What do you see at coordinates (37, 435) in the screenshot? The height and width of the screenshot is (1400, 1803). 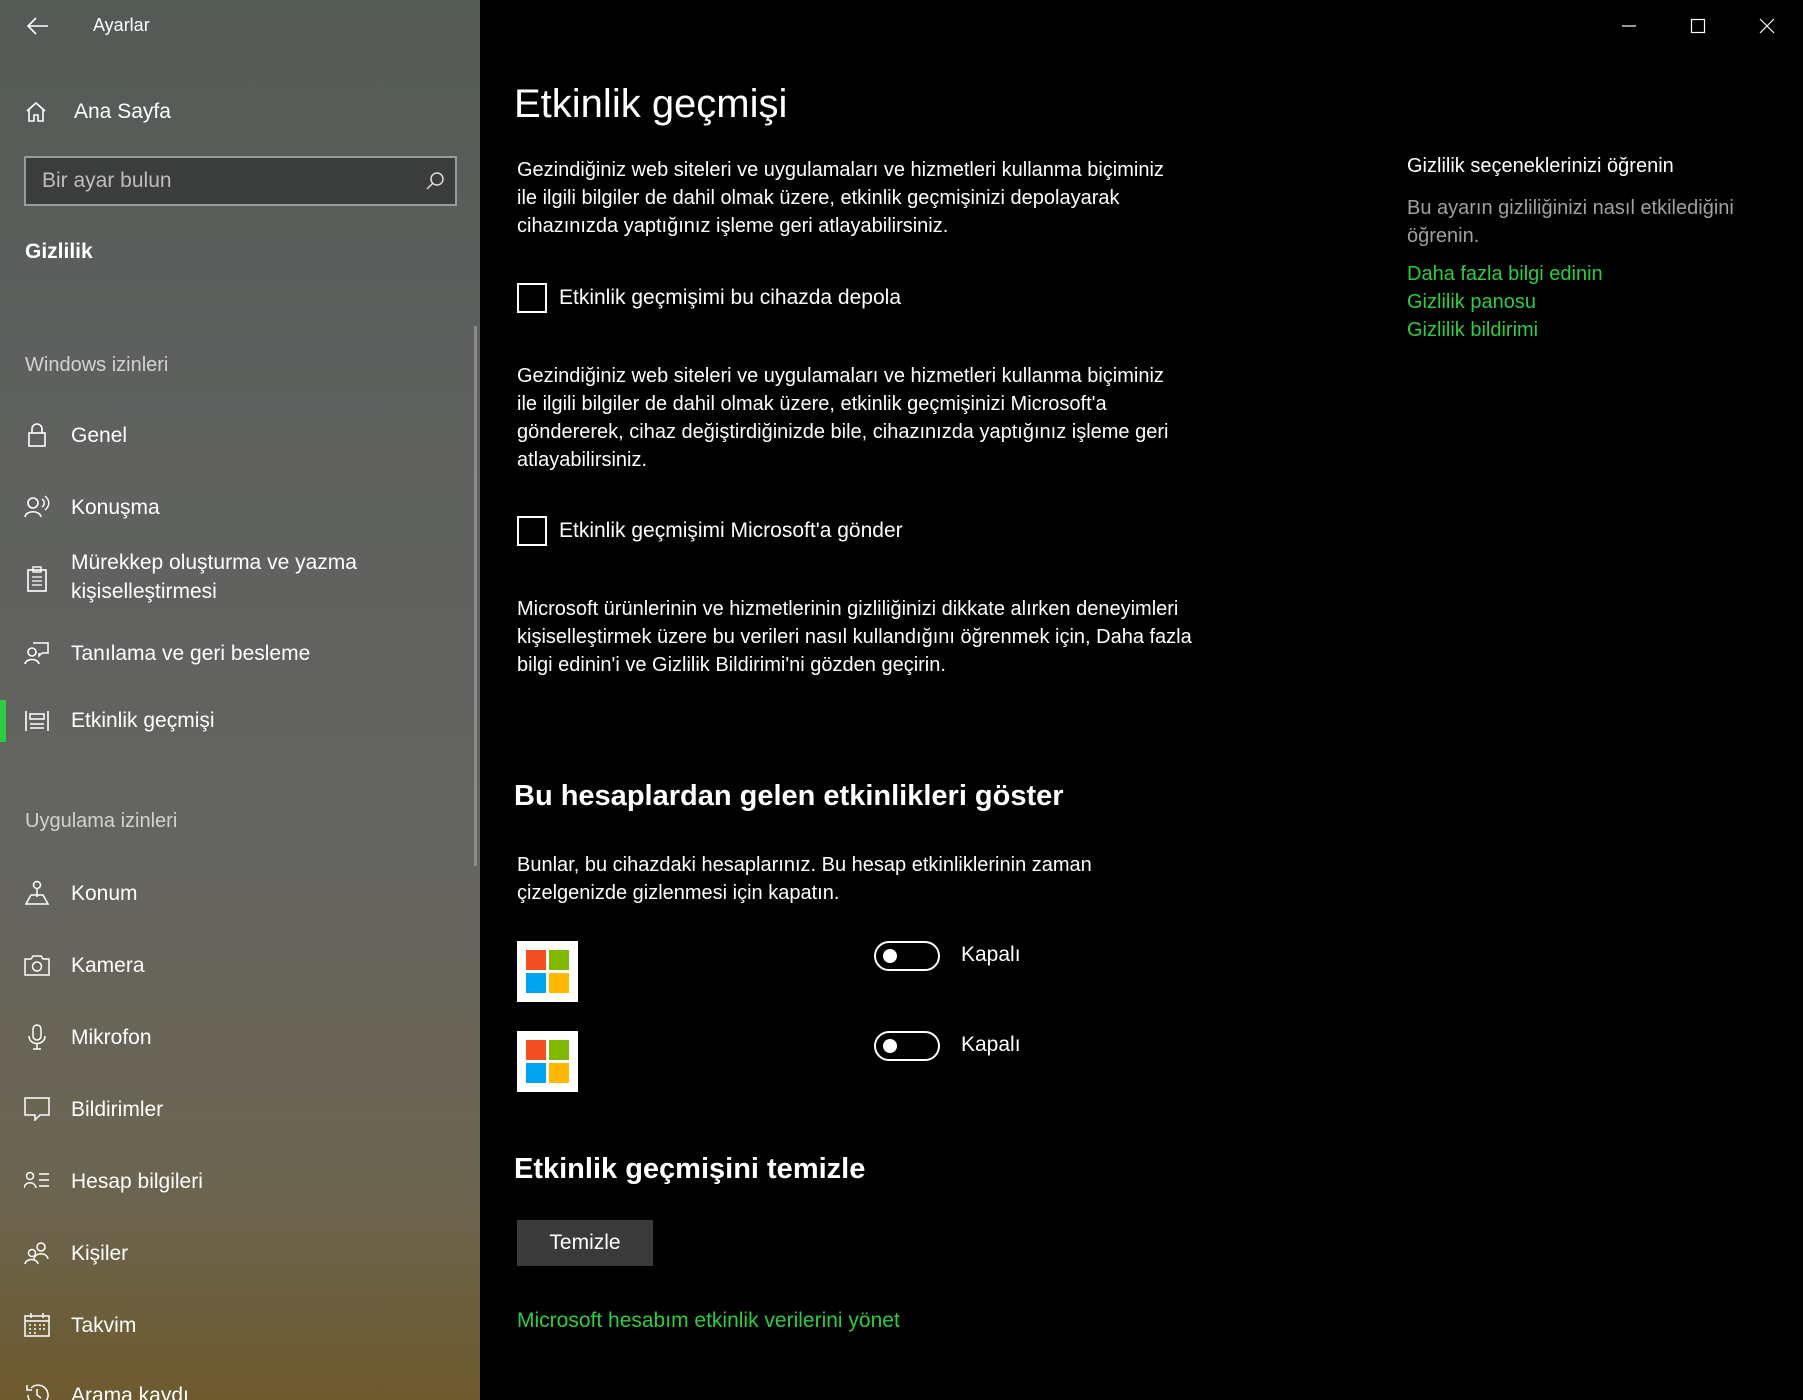 I see `lock-icon` at bounding box center [37, 435].